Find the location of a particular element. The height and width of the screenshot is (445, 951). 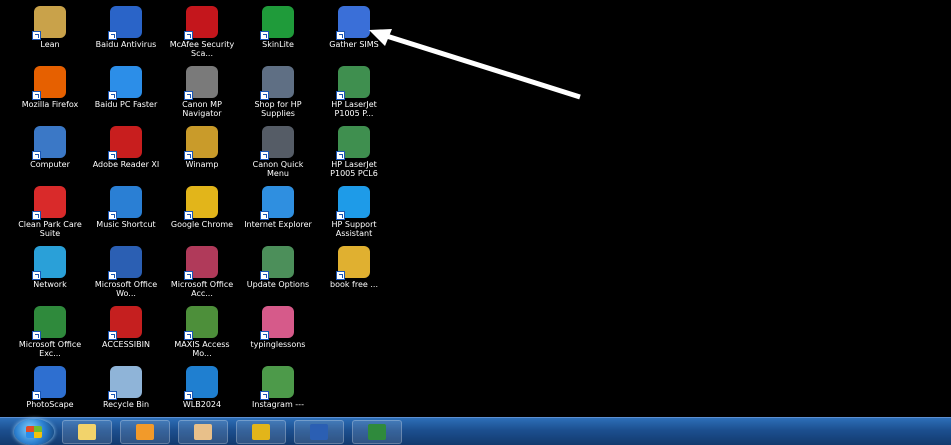

taskbar-chrome-icon is located at coordinates (261, 431).